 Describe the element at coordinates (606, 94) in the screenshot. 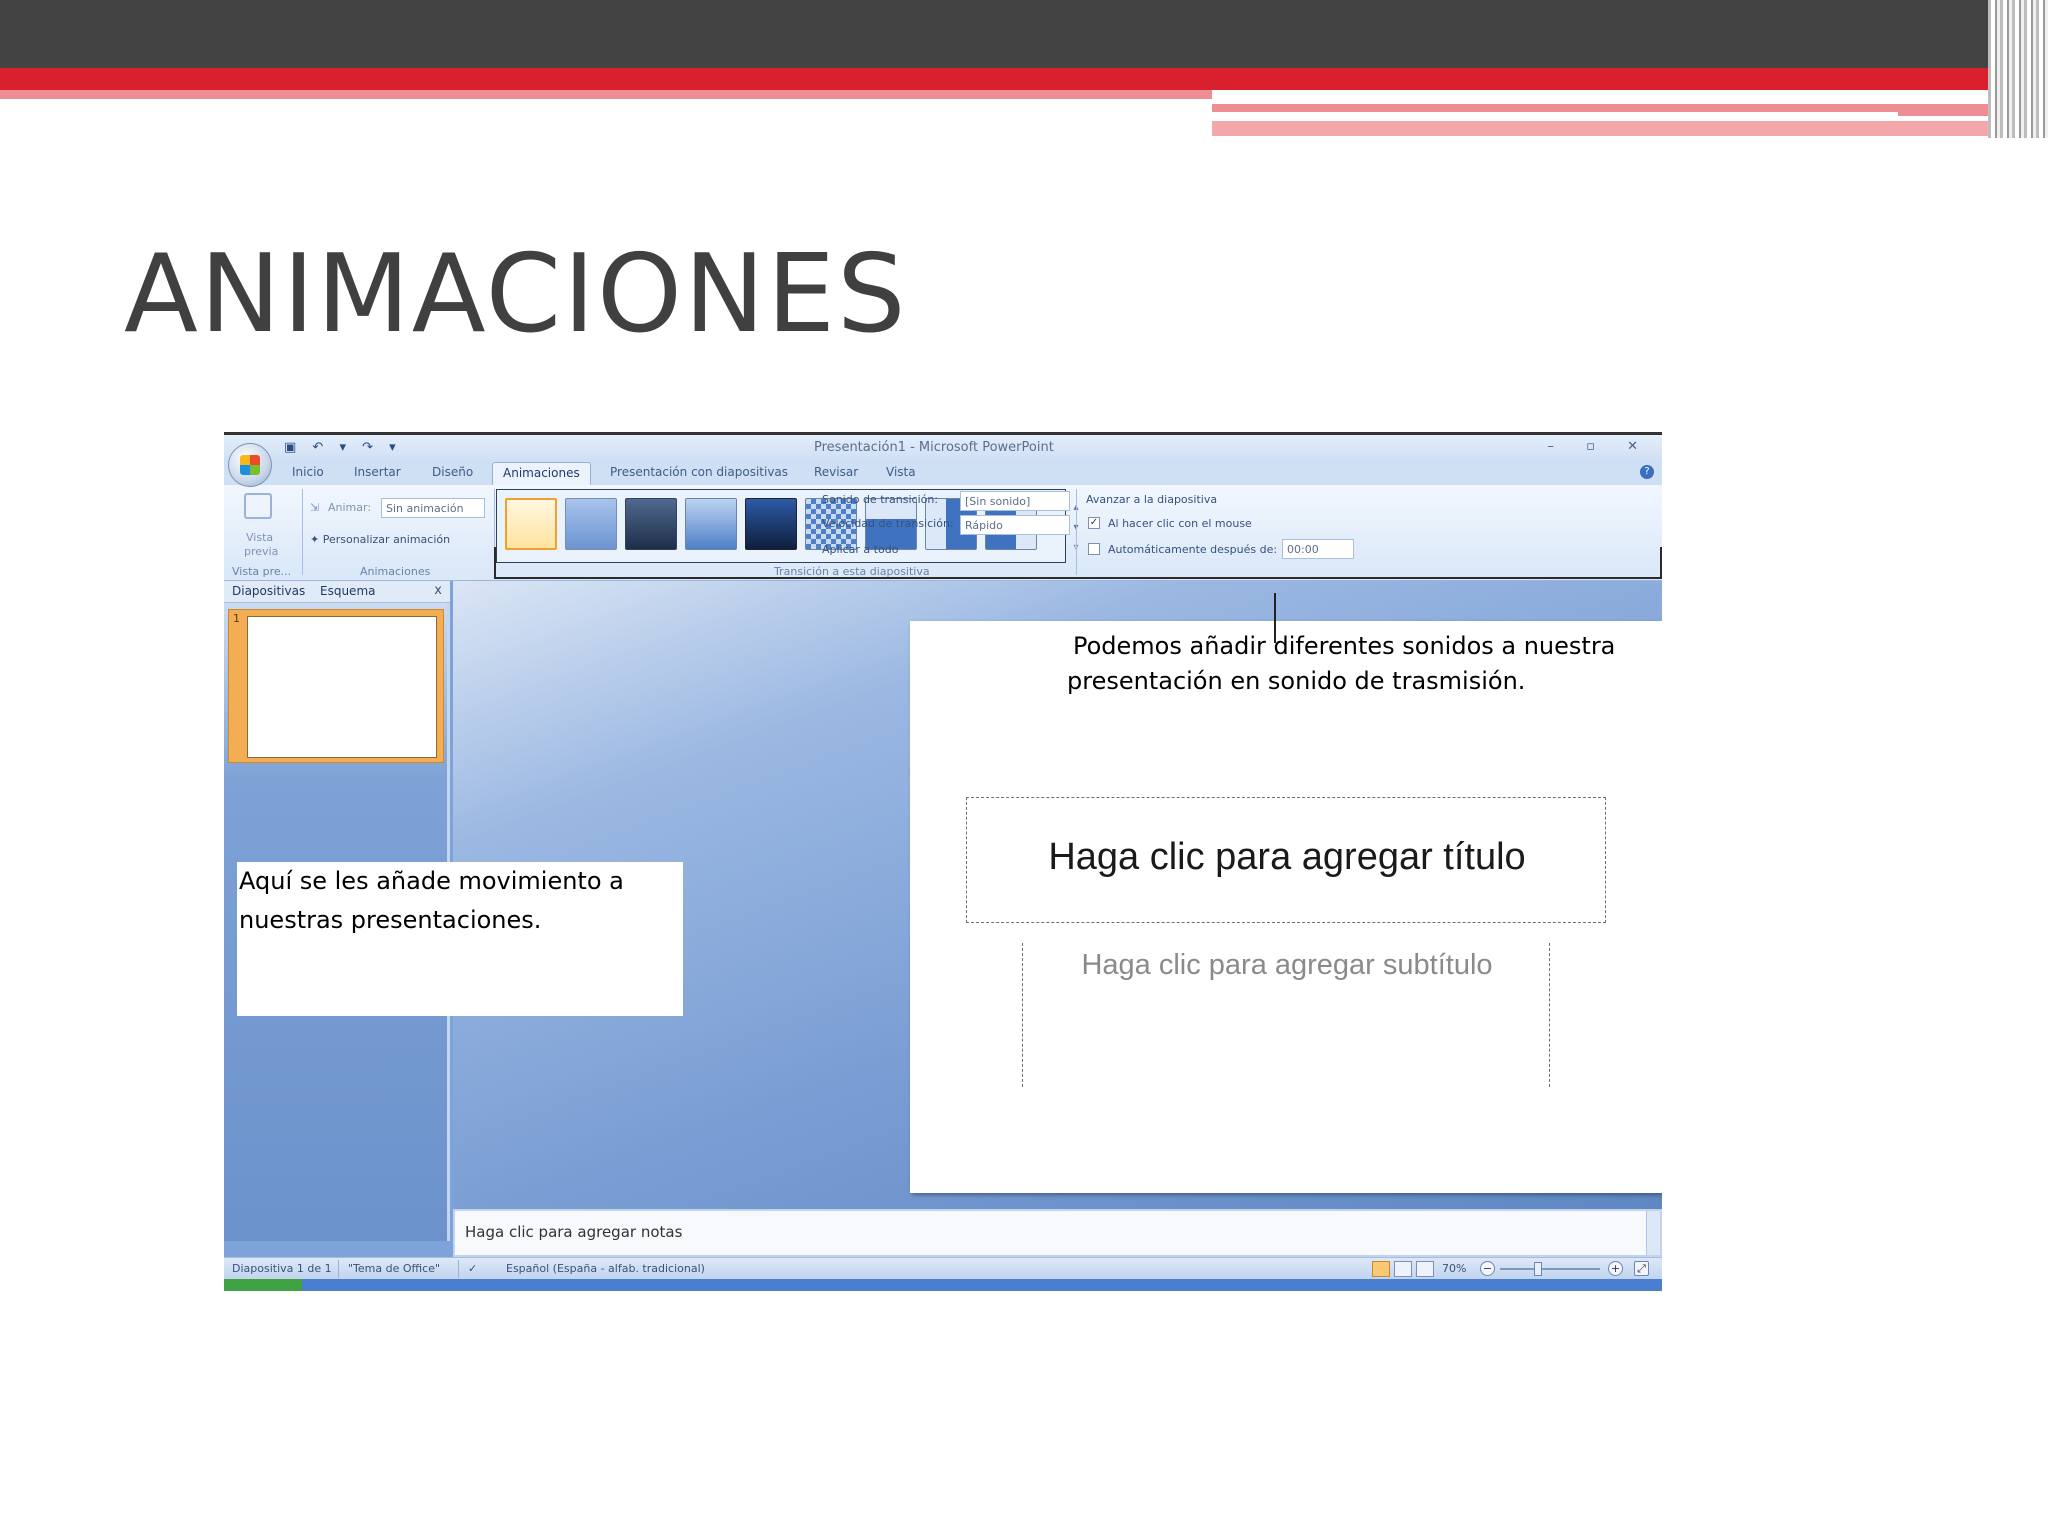

I see `header-pink-band` at that location.